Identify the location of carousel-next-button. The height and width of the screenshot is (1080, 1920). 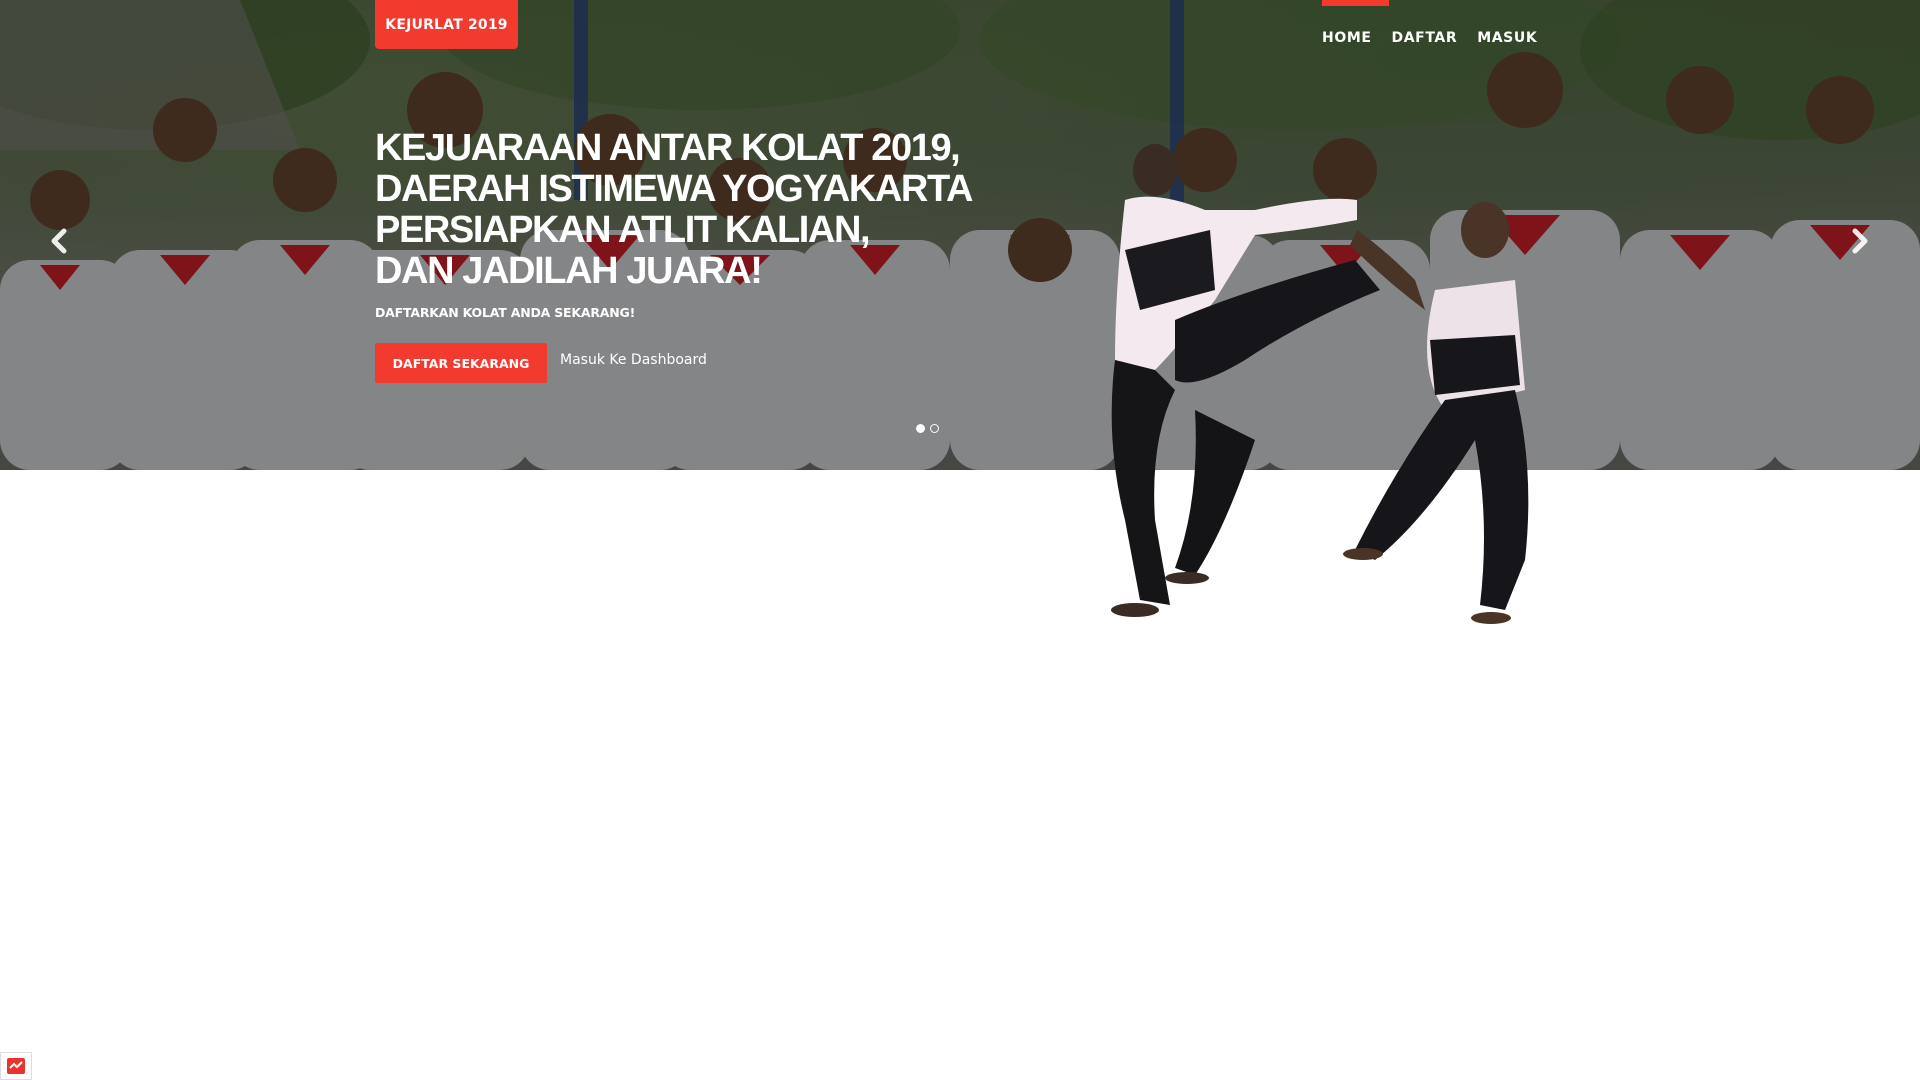
(1859, 241).